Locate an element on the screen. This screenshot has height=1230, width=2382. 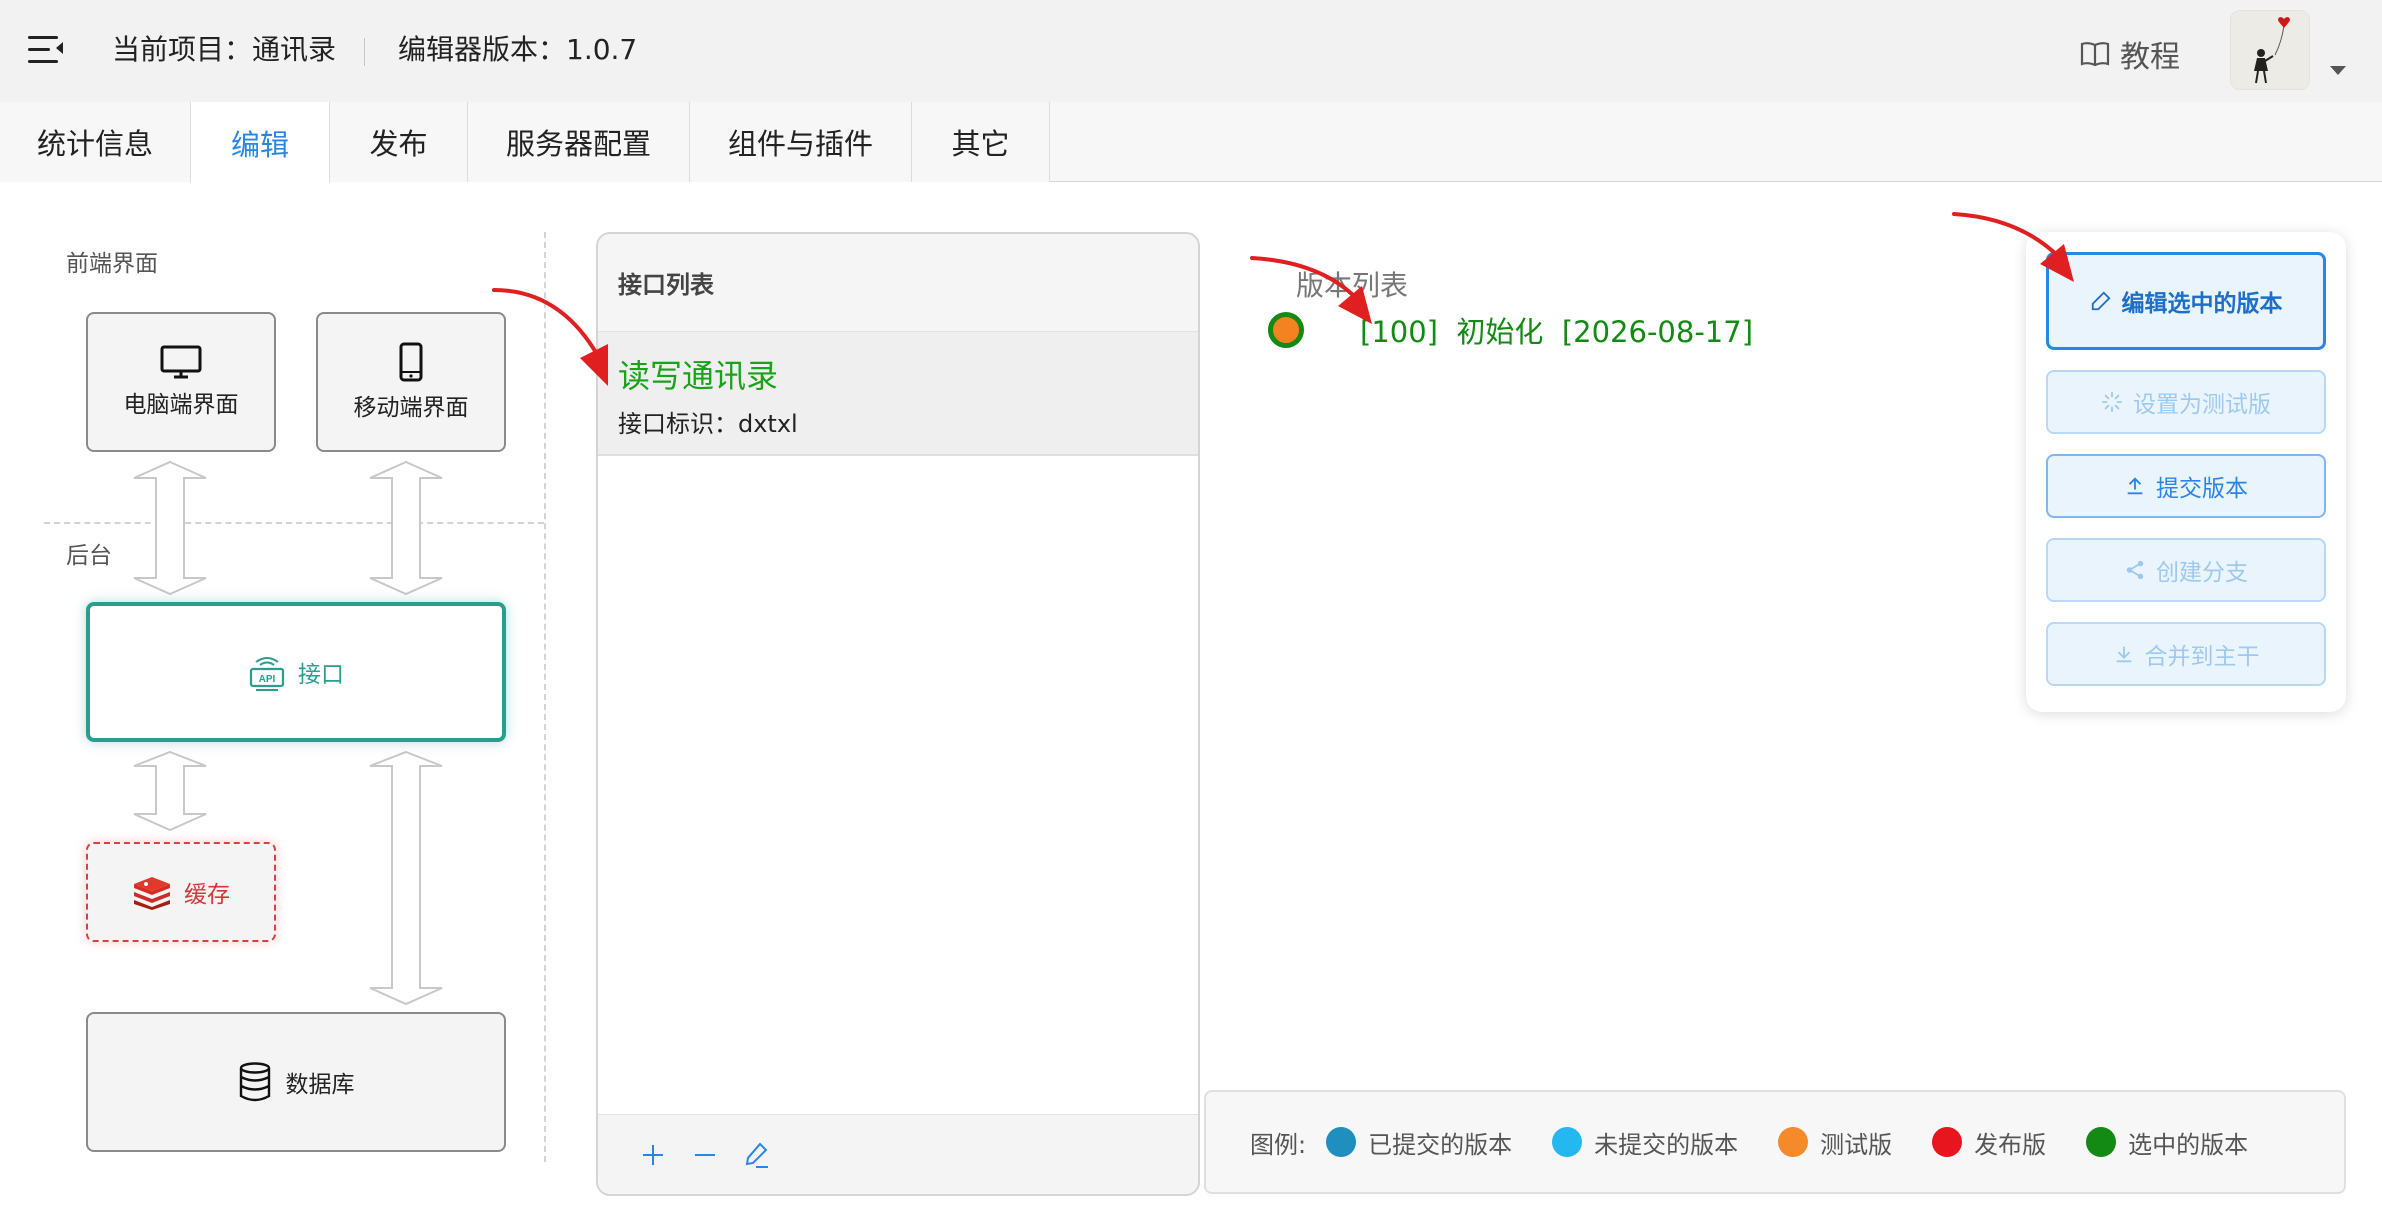
account-dropdown-icon is located at coordinates (2338, 70).